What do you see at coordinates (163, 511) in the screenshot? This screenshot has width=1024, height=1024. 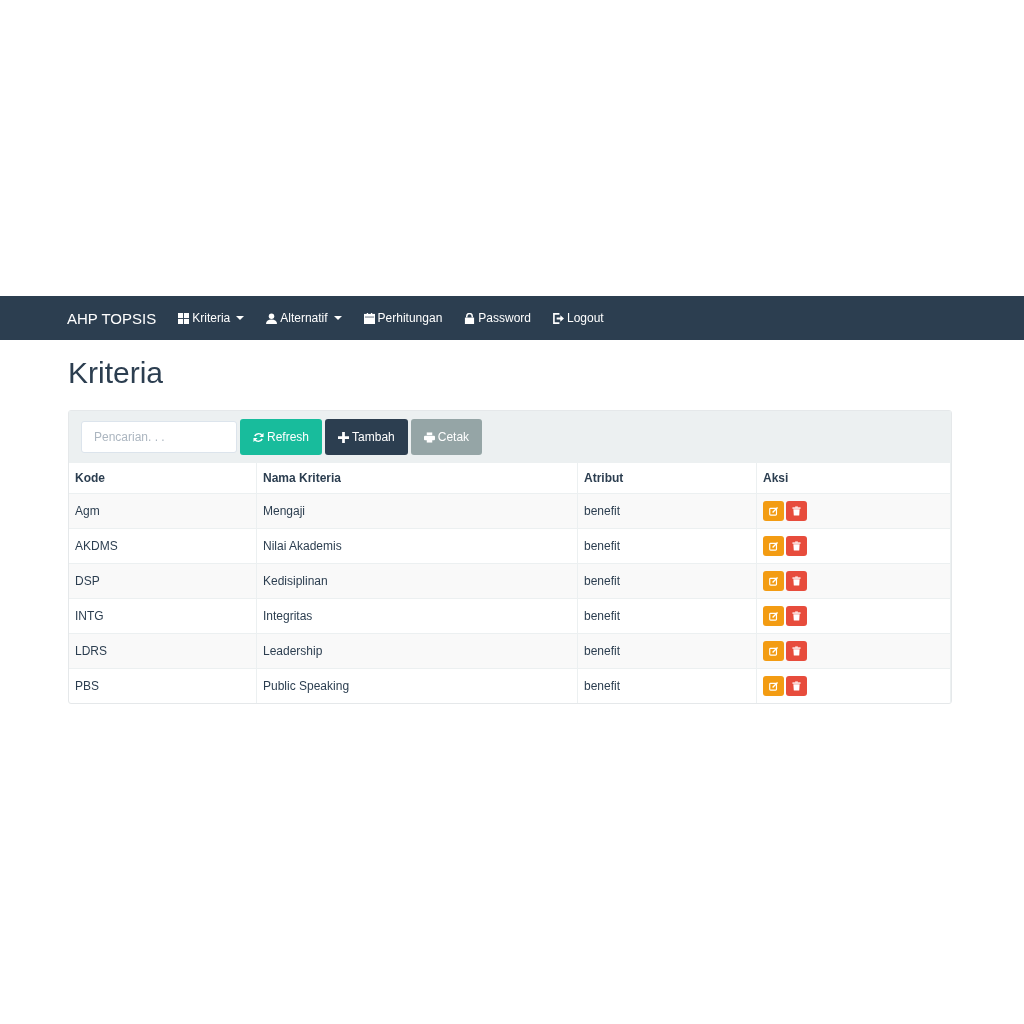 I see `table-cell: Agm` at bounding box center [163, 511].